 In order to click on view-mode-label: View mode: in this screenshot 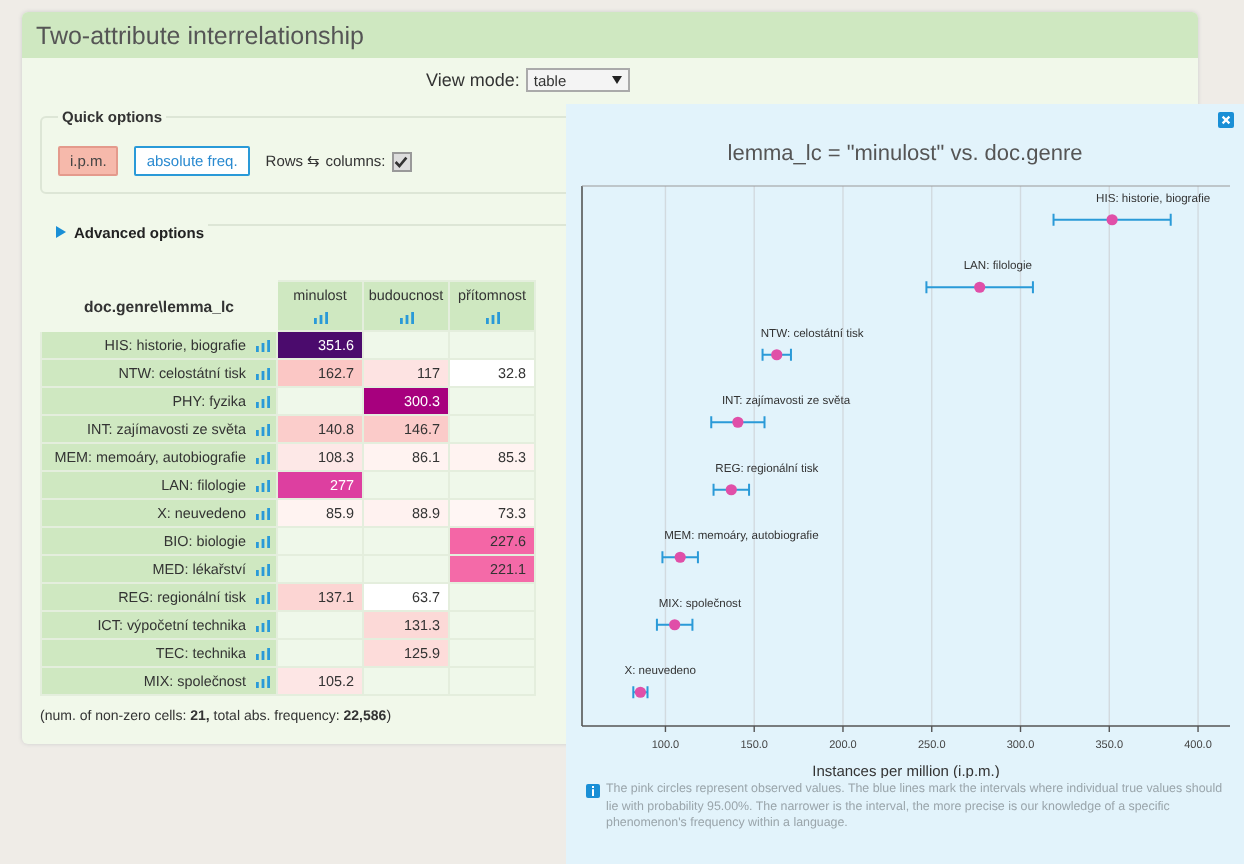, I will do `click(473, 80)`.